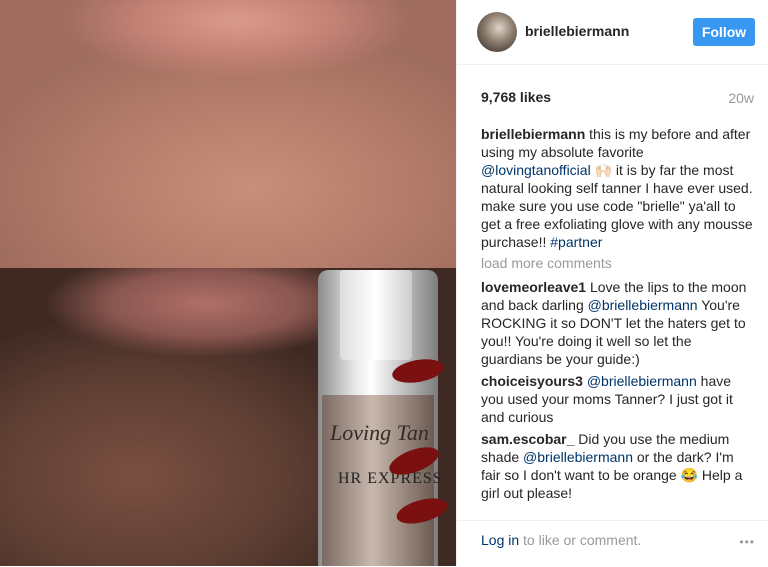  What do you see at coordinates (601, 170) in the screenshot?
I see `caption-emoji: 🙌🏻` at bounding box center [601, 170].